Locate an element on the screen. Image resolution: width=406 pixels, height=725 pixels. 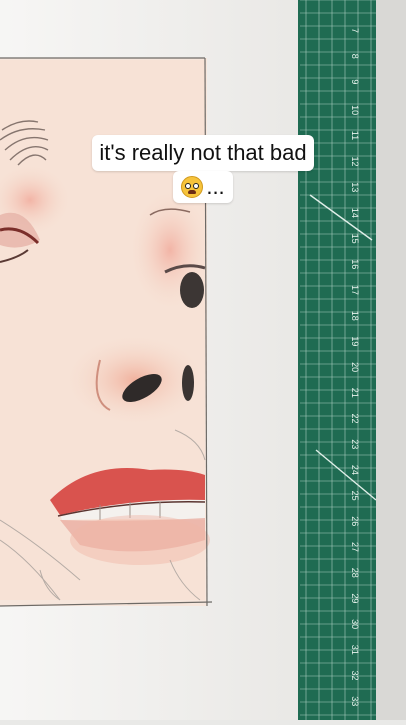
ruler-number: 7 is located at coordinates (355, 30).